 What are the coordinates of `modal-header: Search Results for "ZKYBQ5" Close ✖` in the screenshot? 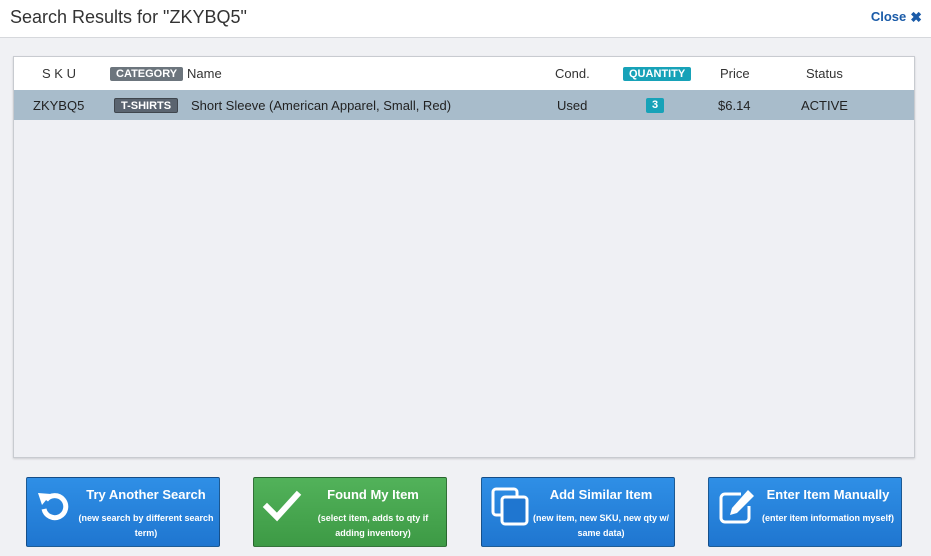 It's located at (465, 19).